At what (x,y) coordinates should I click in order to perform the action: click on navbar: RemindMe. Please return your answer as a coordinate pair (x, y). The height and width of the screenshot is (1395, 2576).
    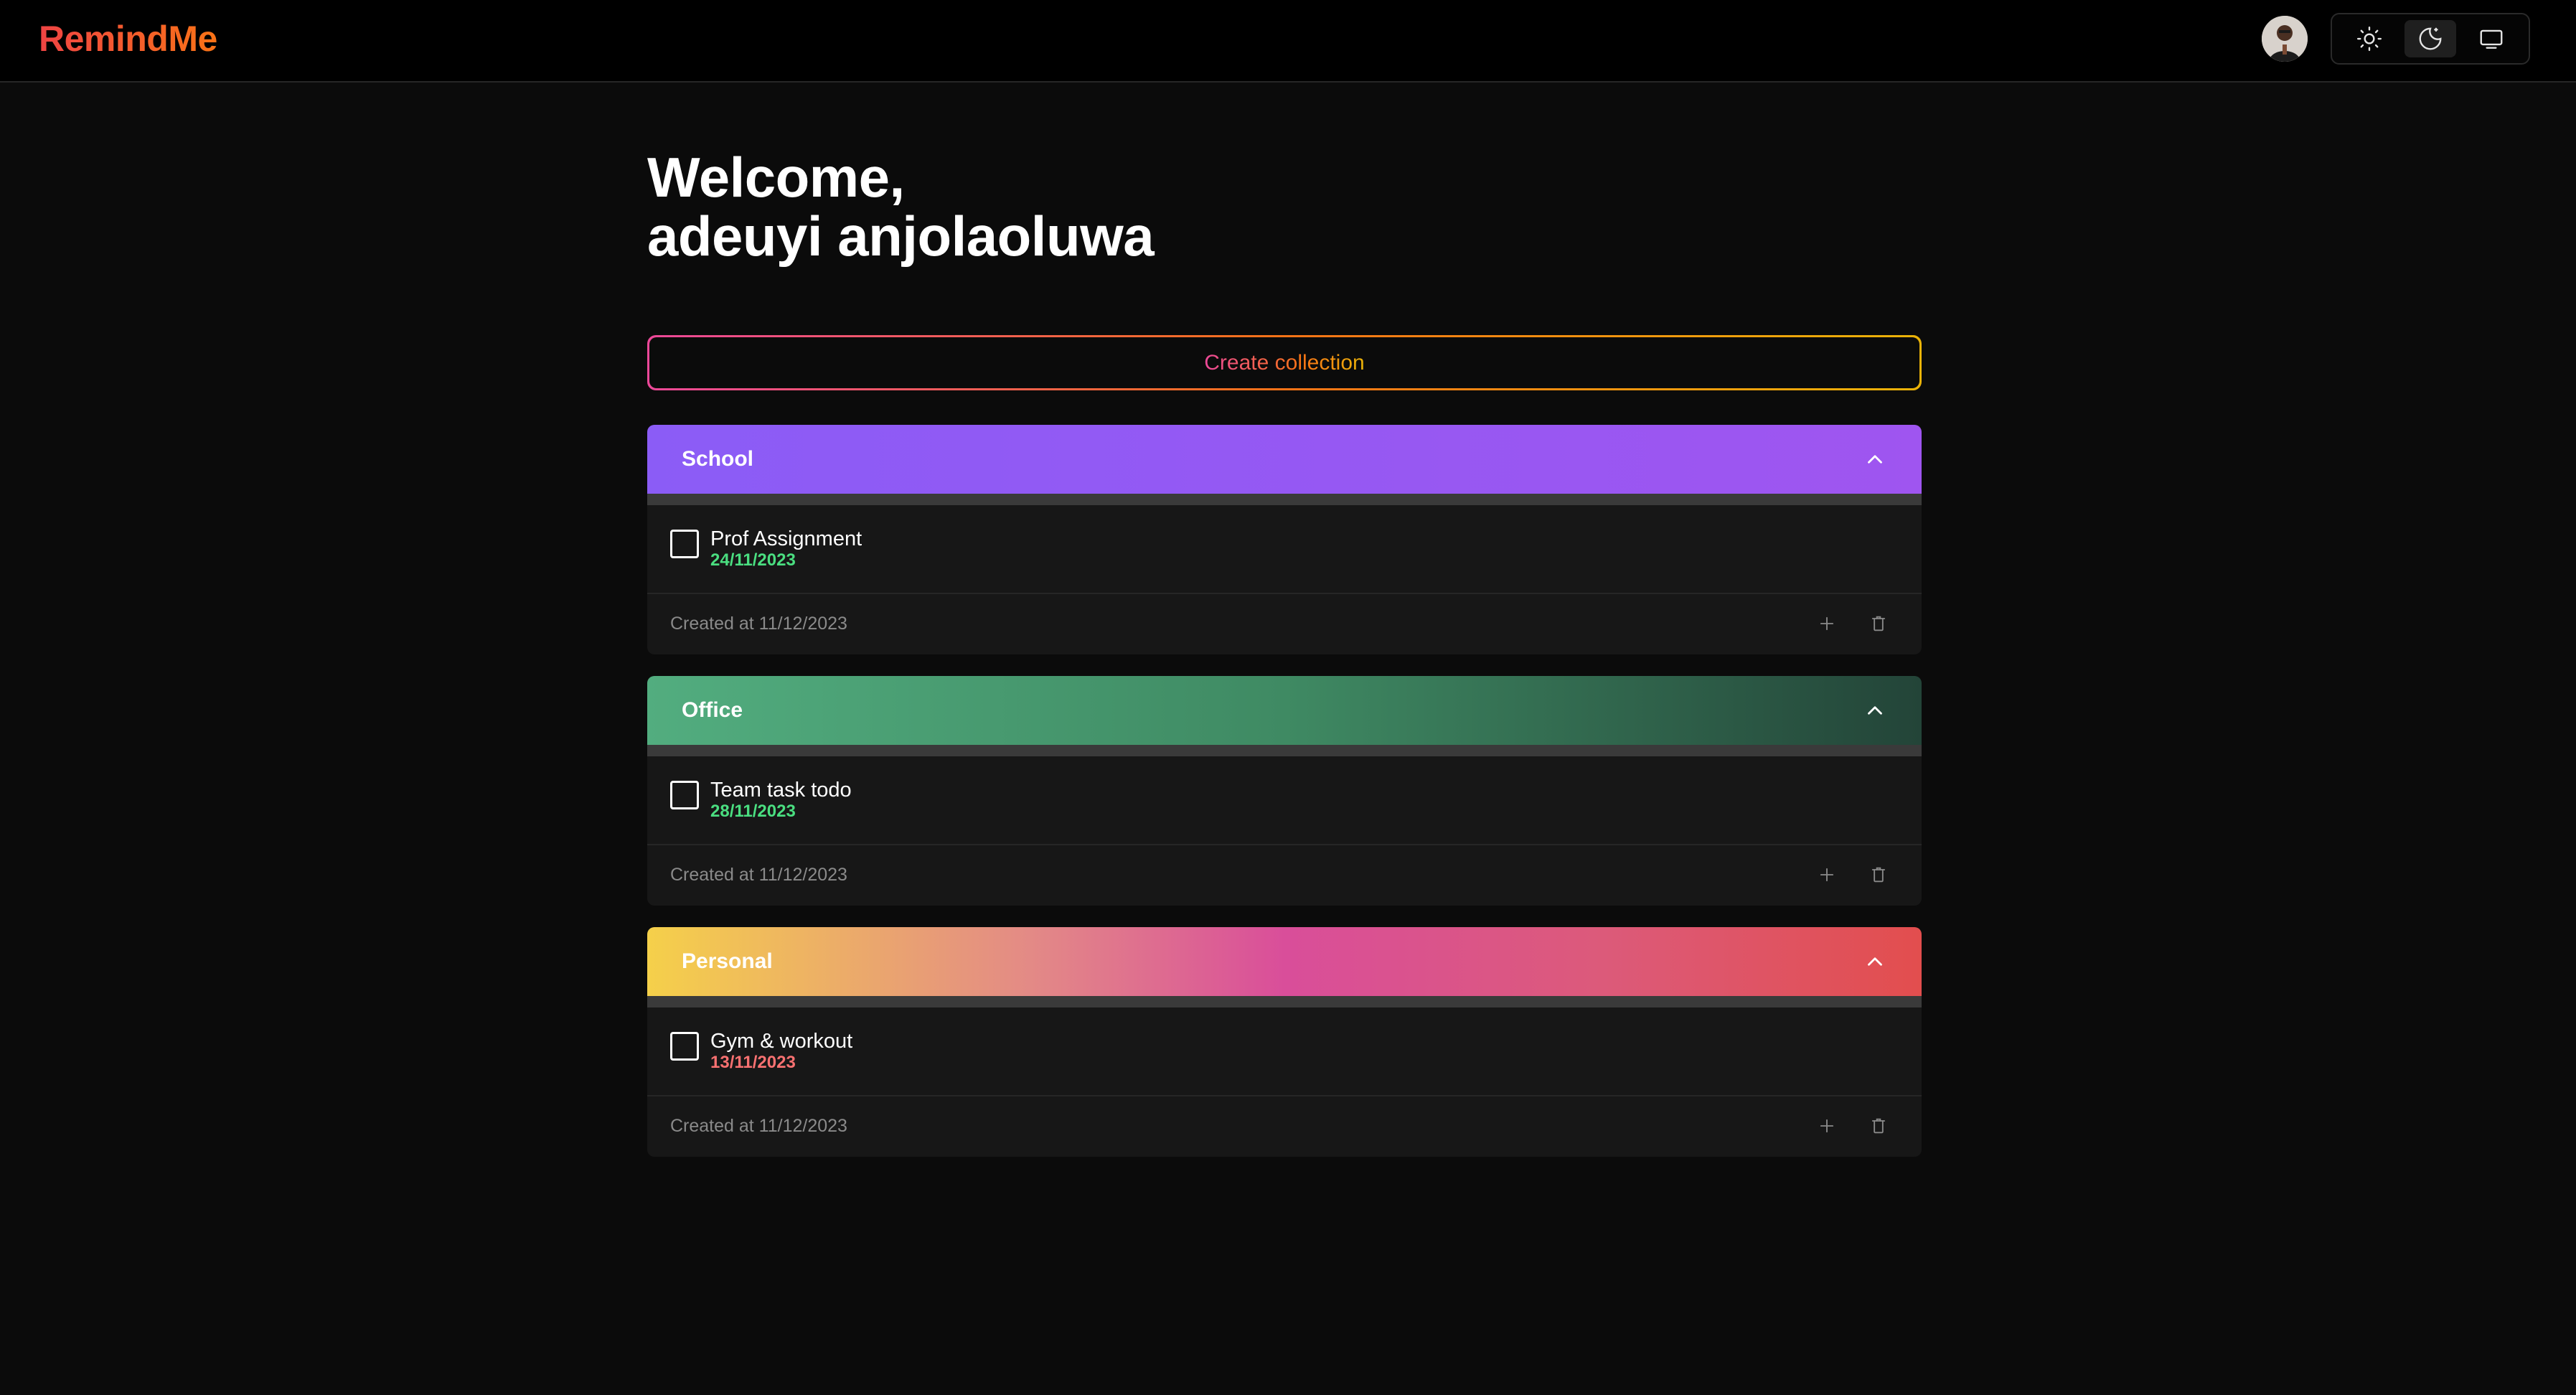
    Looking at the image, I should click on (1288, 41).